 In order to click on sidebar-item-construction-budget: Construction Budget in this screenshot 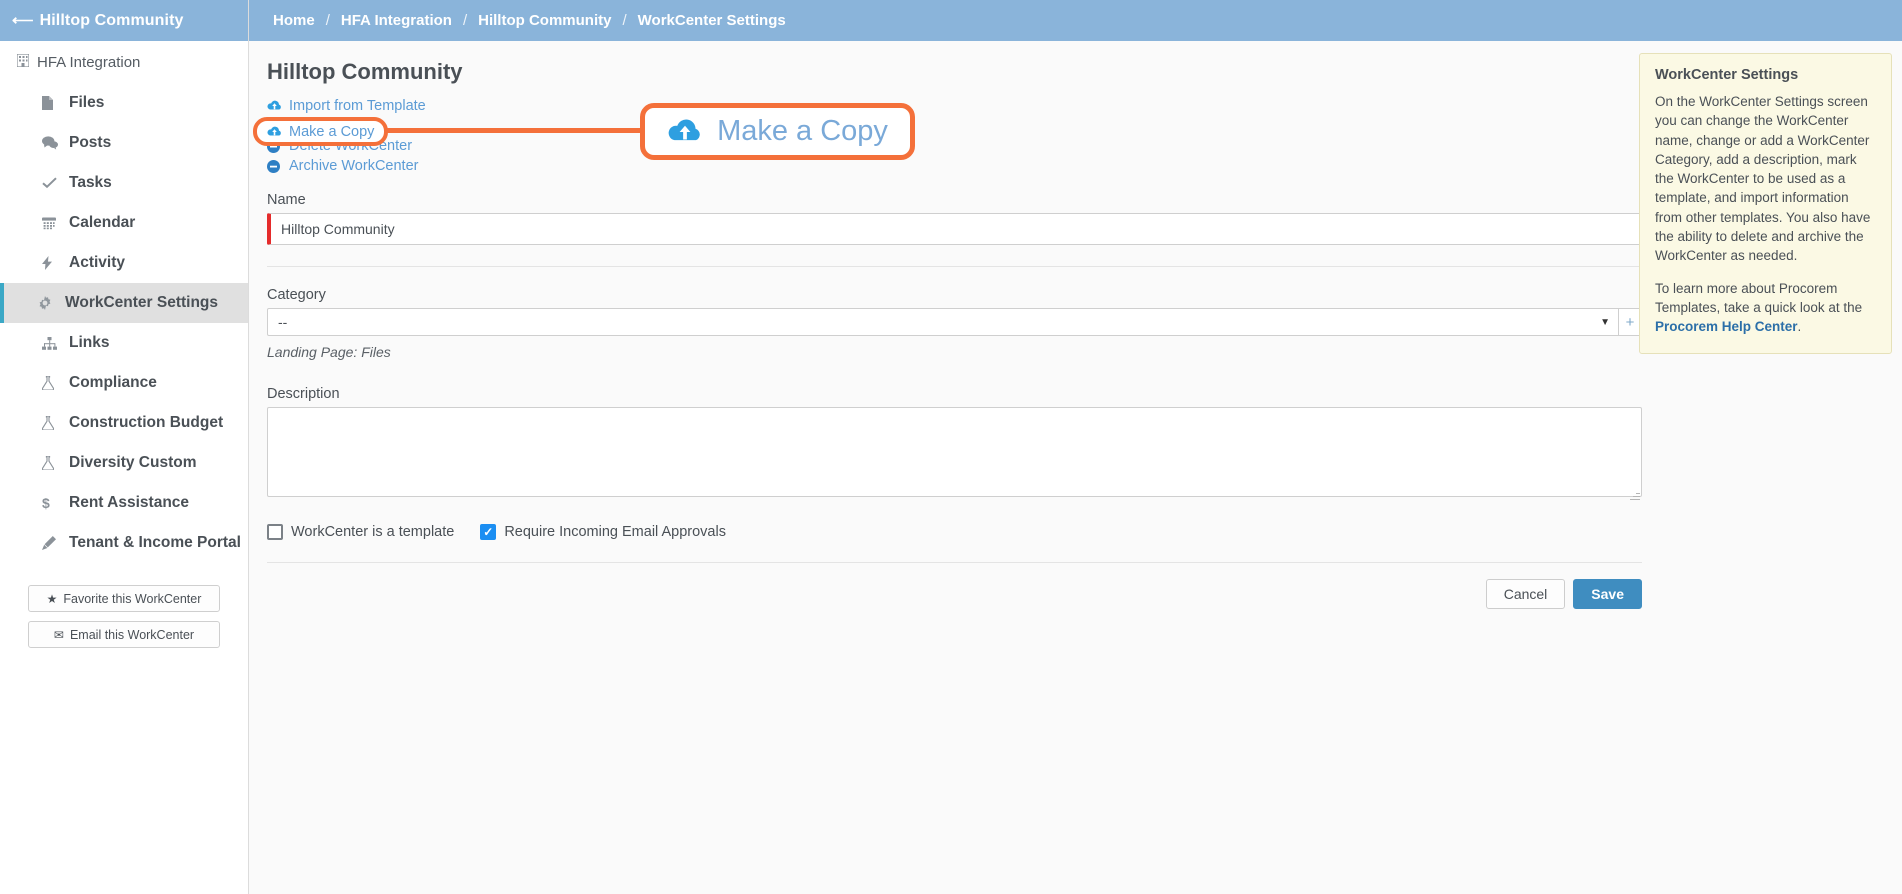, I will do `click(124, 423)`.